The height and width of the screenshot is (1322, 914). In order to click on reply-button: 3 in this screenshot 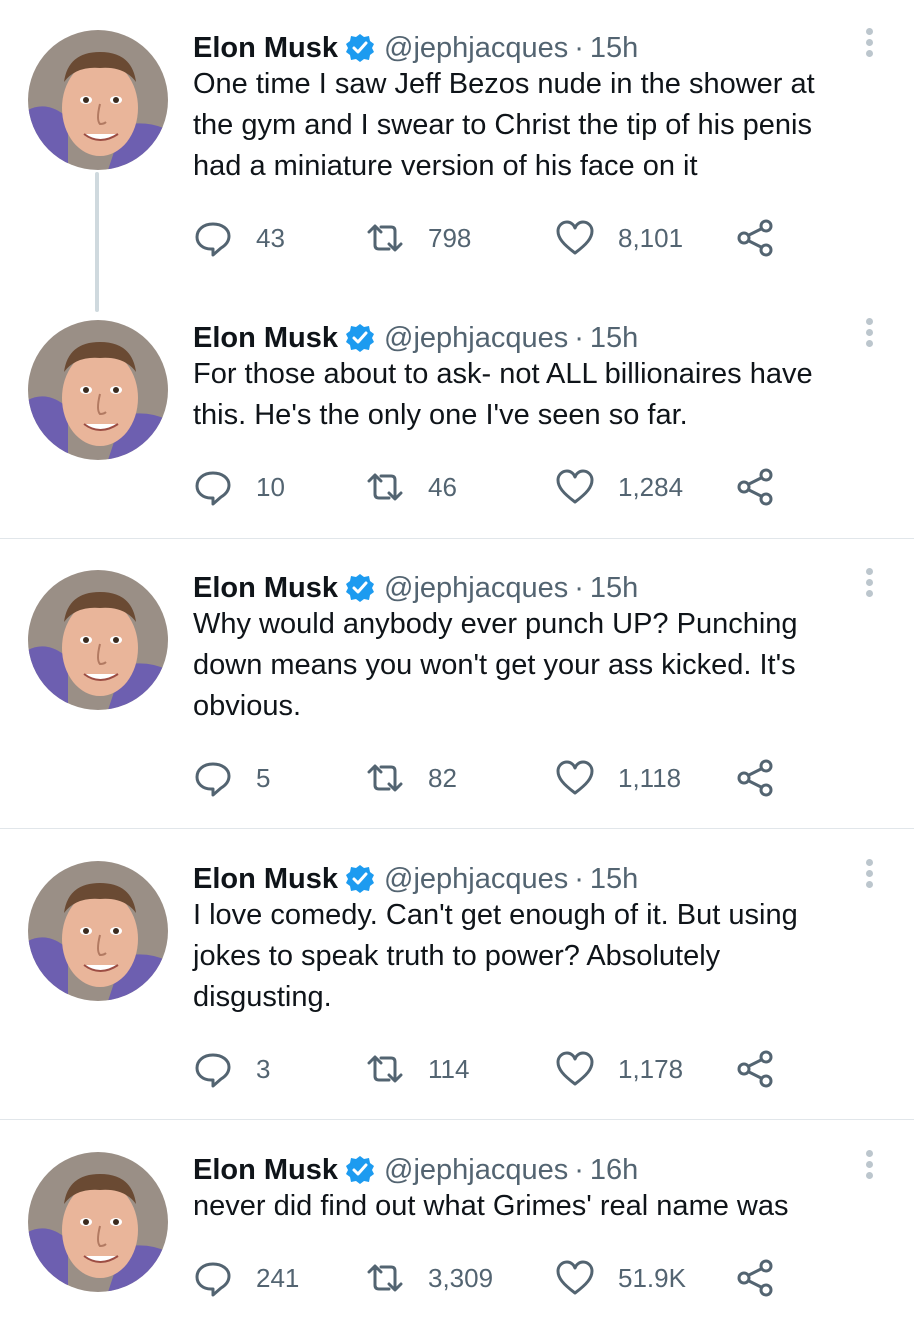, I will do `click(231, 1069)`.